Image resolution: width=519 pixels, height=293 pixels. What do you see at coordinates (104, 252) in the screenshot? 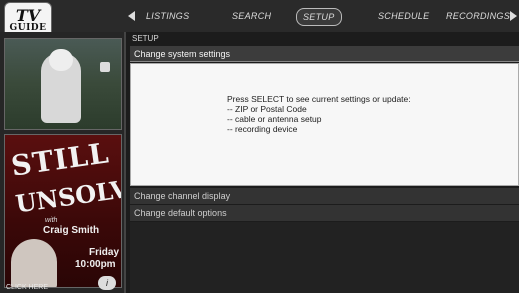
I see `promo-day: Friday` at bounding box center [104, 252].